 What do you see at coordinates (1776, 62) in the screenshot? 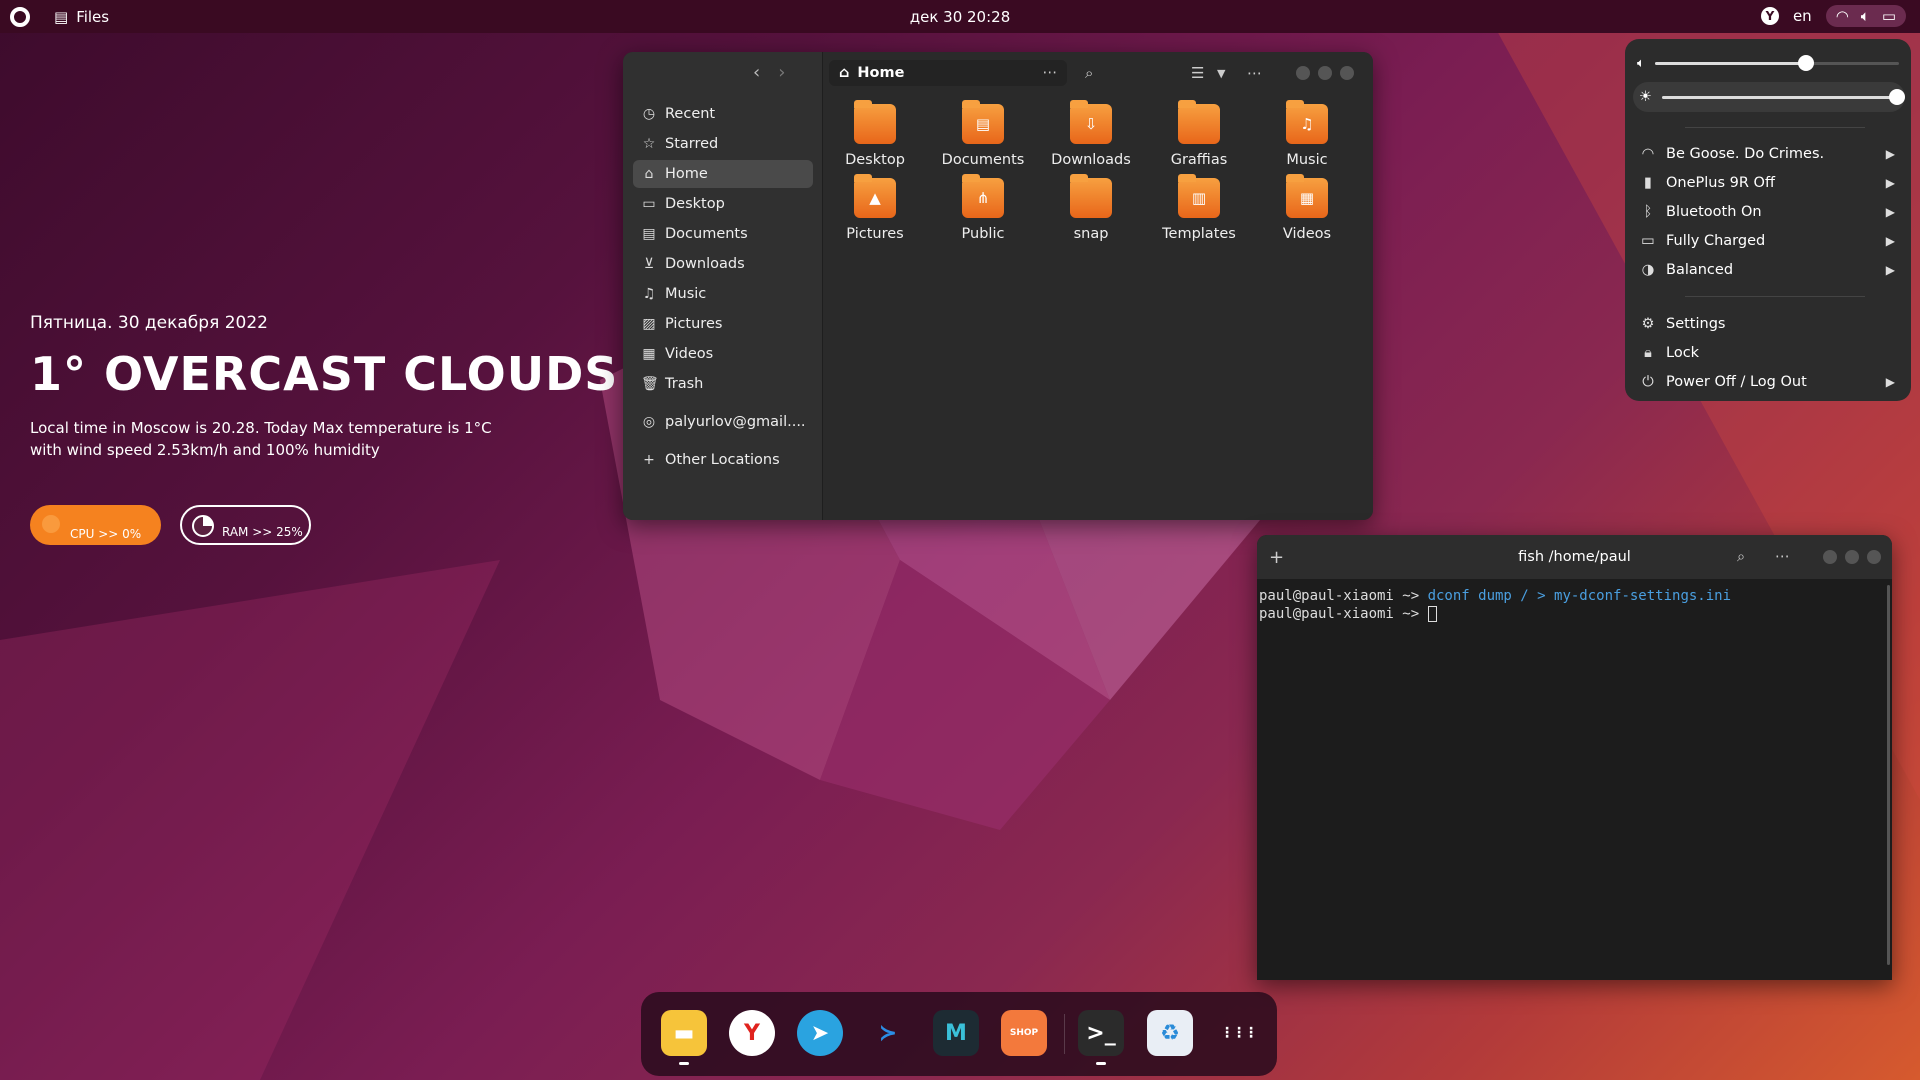
I see `volume-track` at bounding box center [1776, 62].